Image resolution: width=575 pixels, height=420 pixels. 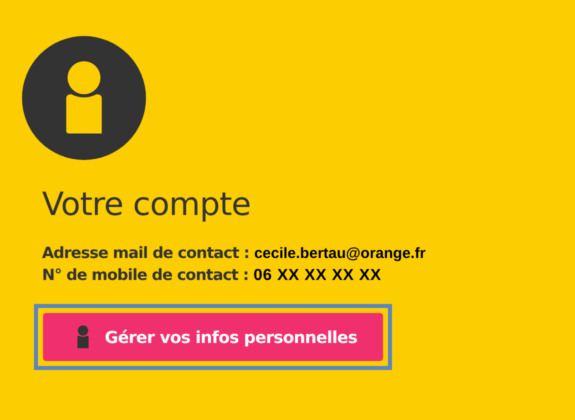 I want to click on page-title: Votre compte, so click(x=147, y=204).